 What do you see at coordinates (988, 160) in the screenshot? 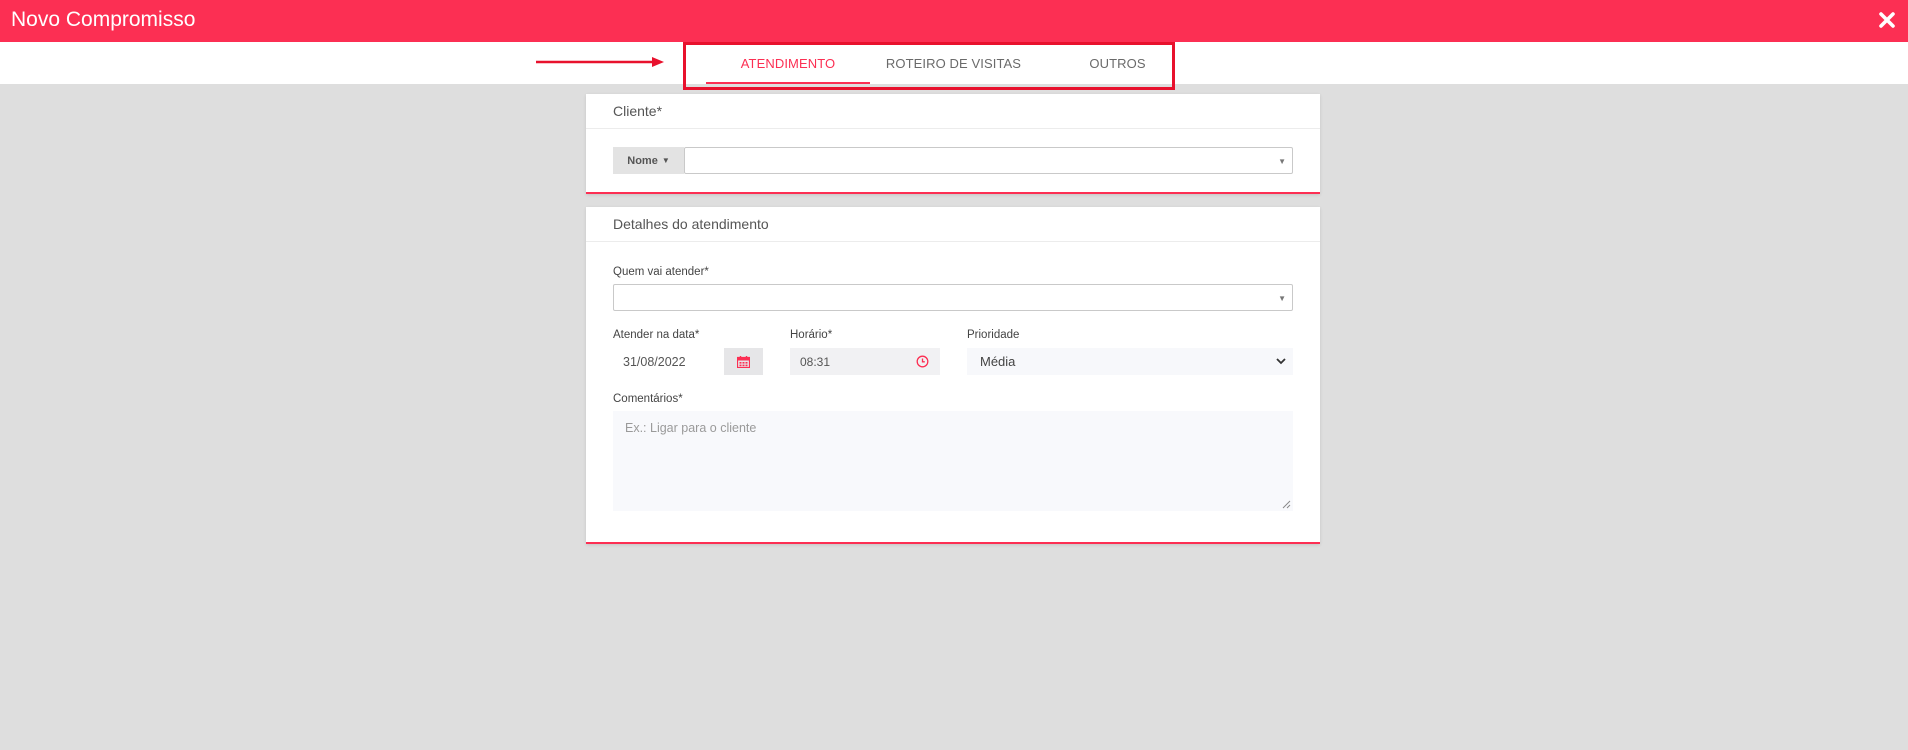
I see `cliente-select: ▼` at bounding box center [988, 160].